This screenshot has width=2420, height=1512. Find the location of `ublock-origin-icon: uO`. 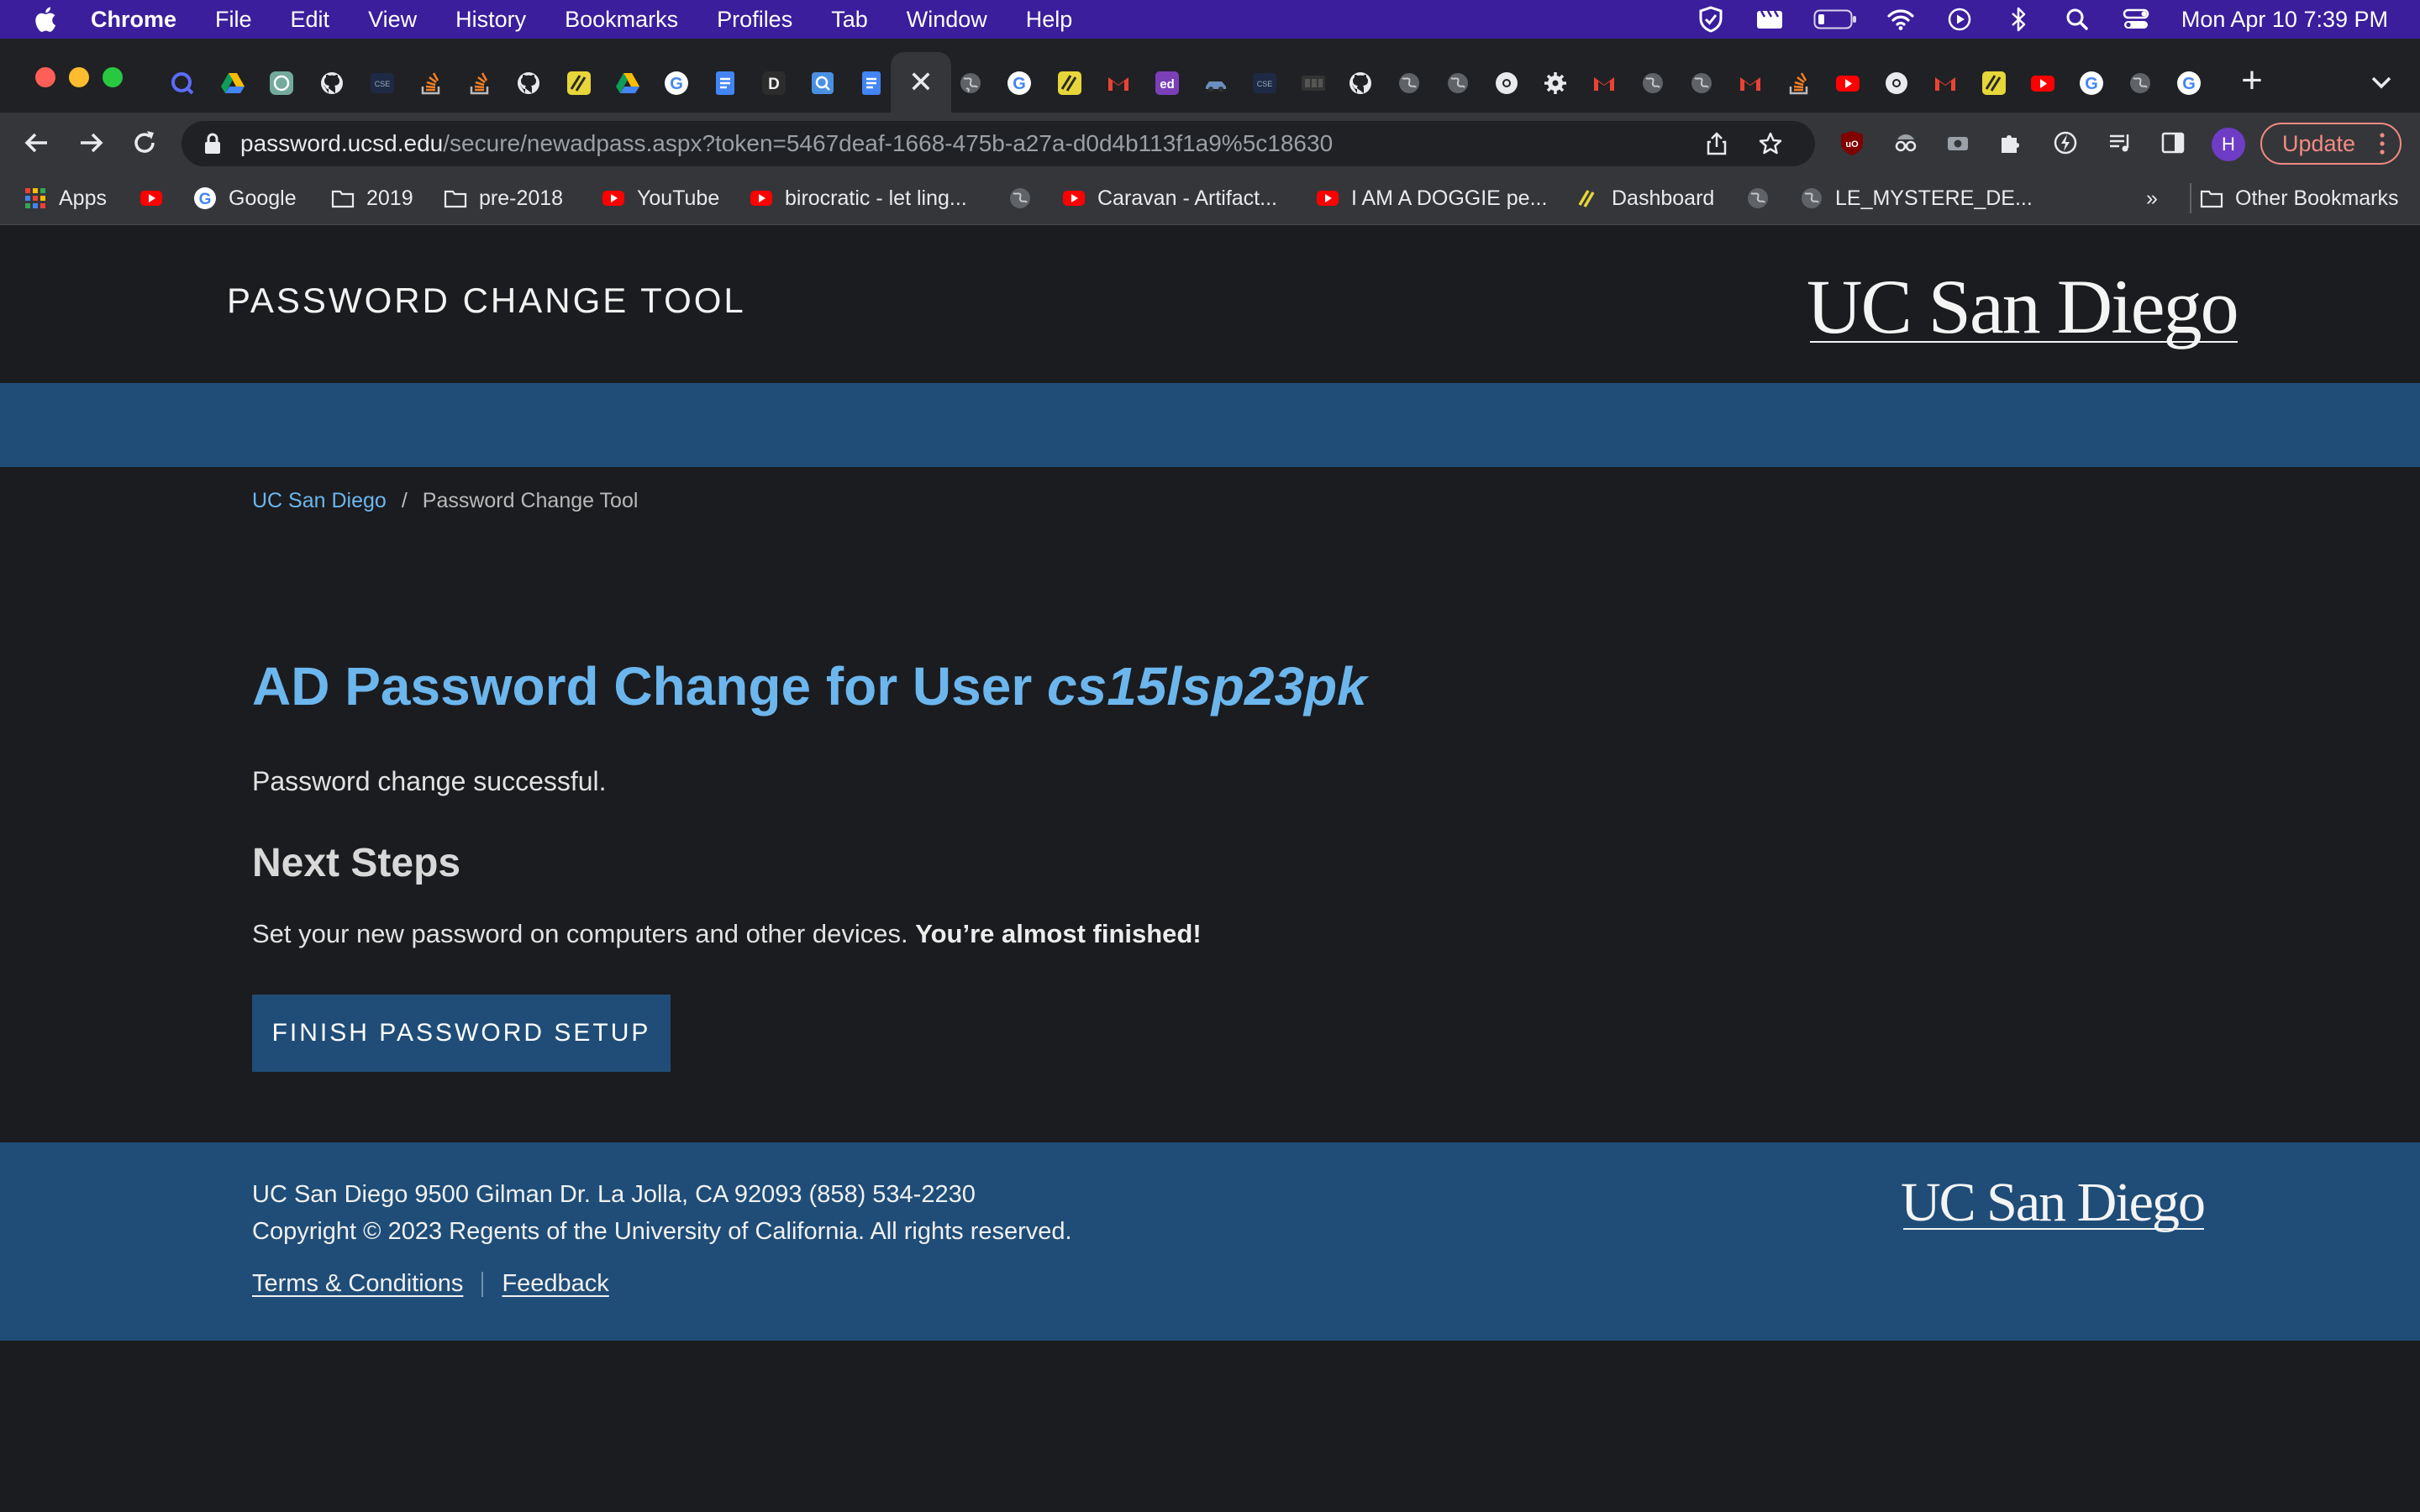

ublock-origin-icon: uO is located at coordinates (1852, 142).